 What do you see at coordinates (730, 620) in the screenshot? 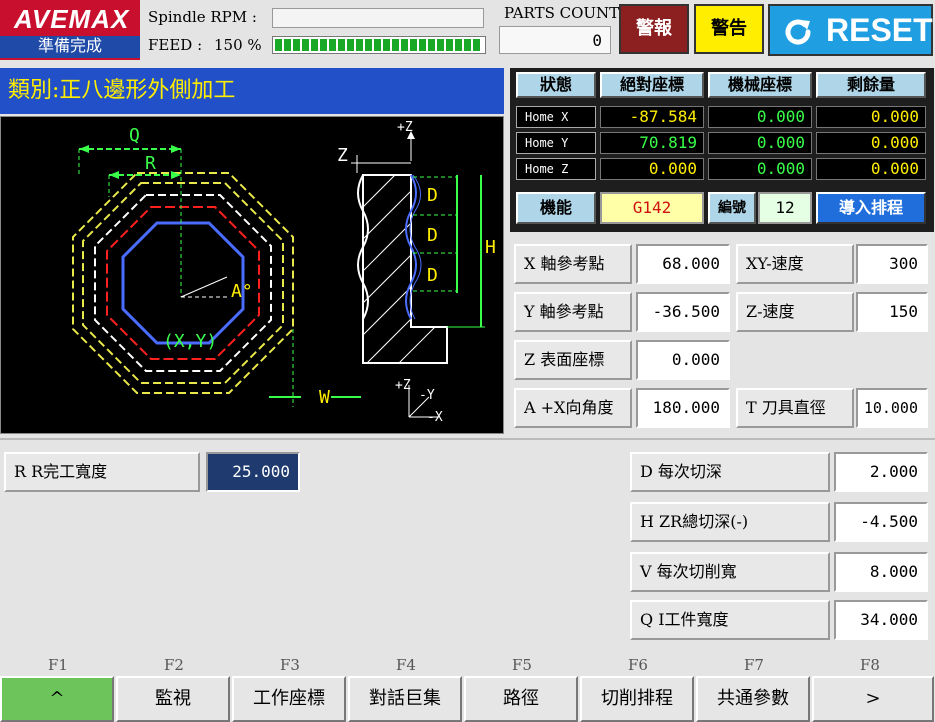
I see `q-width-label: Q I工件寬度` at bounding box center [730, 620].